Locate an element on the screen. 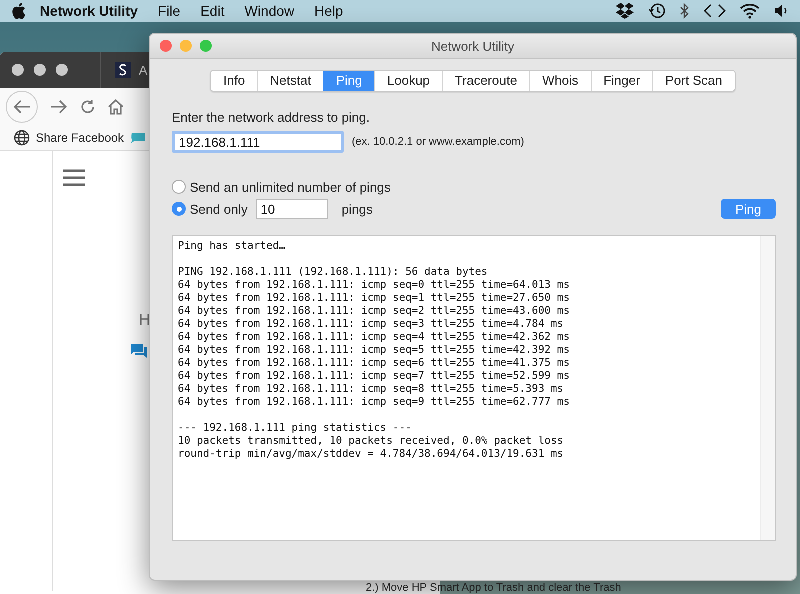 The image size is (800, 594). address-hint: (ex. 10.0.2.1 or www.example.com) is located at coordinates (438, 142).